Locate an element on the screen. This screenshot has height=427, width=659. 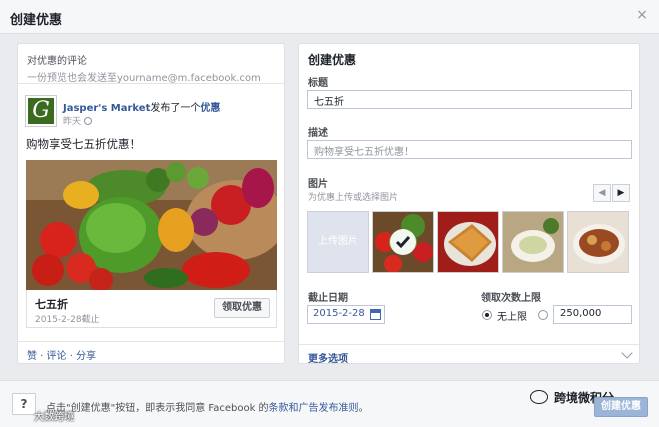
globe-icon is located at coordinates (88, 121).